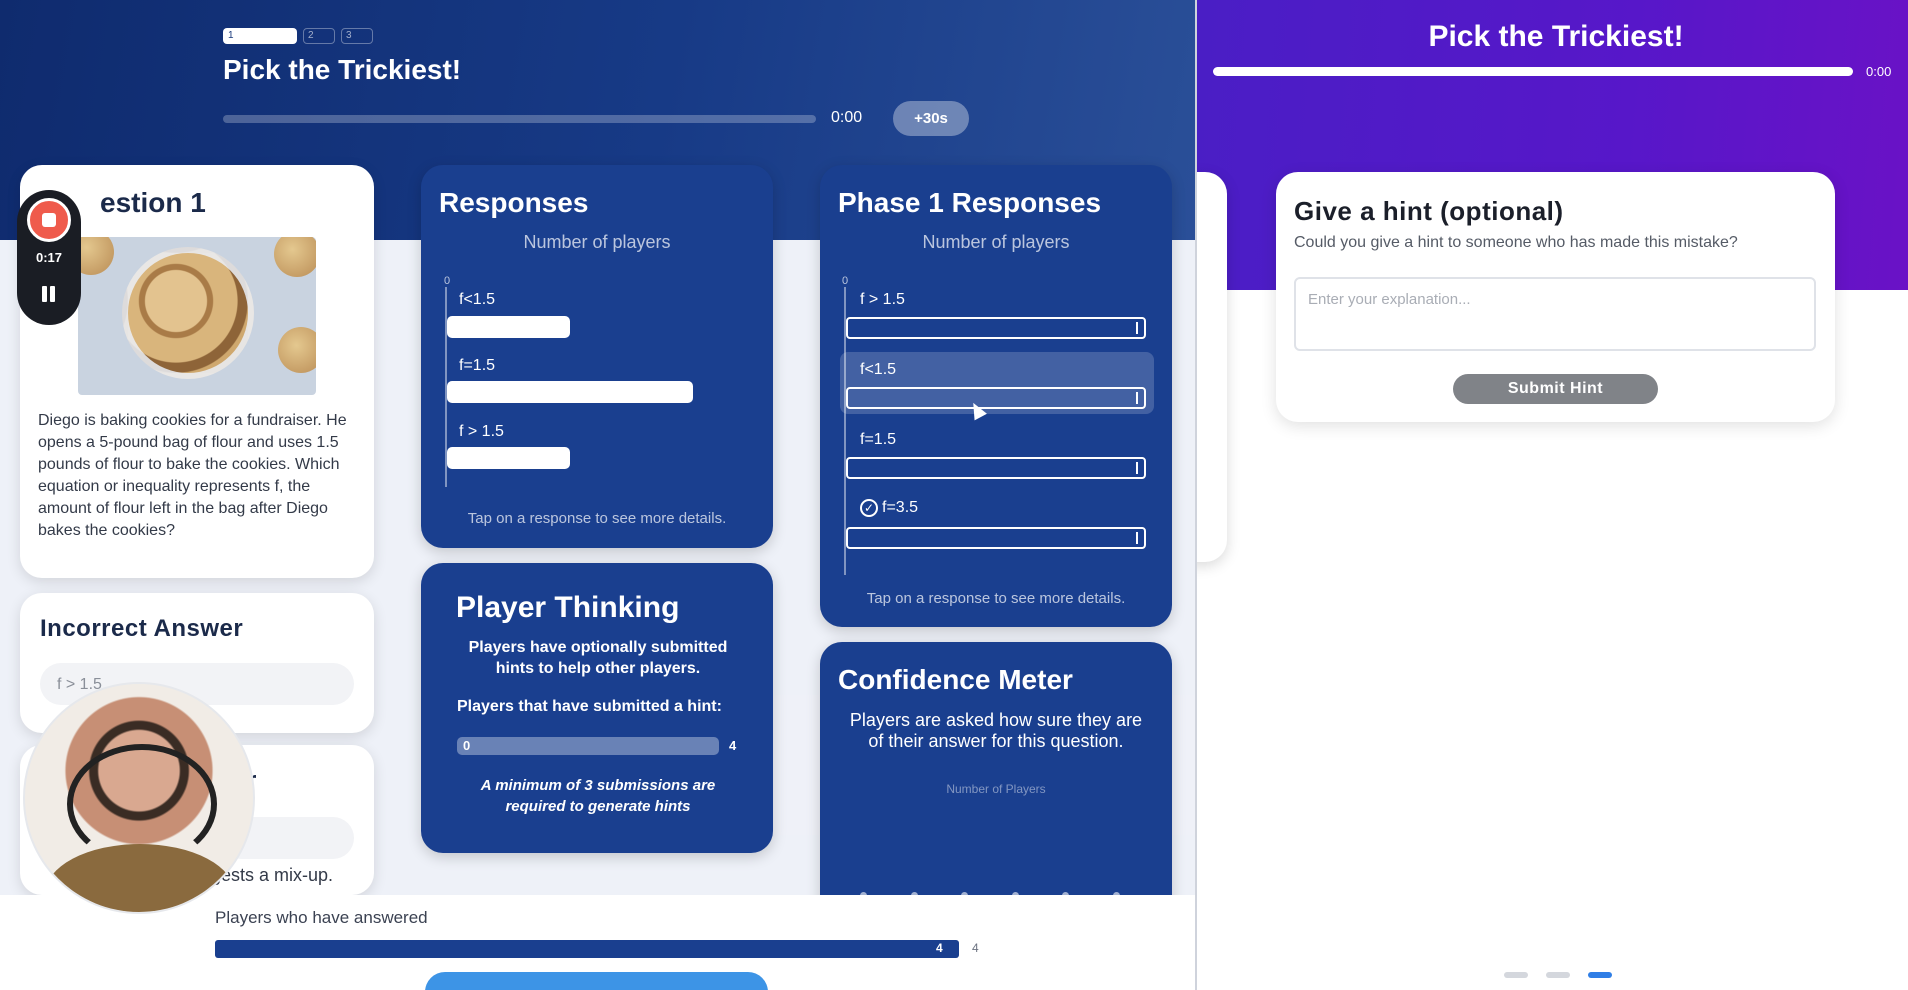  What do you see at coordinates (342, 69) in the screenshot?
I see `page-title: Pick the Trickiest!` at bounding box center [342, 69].